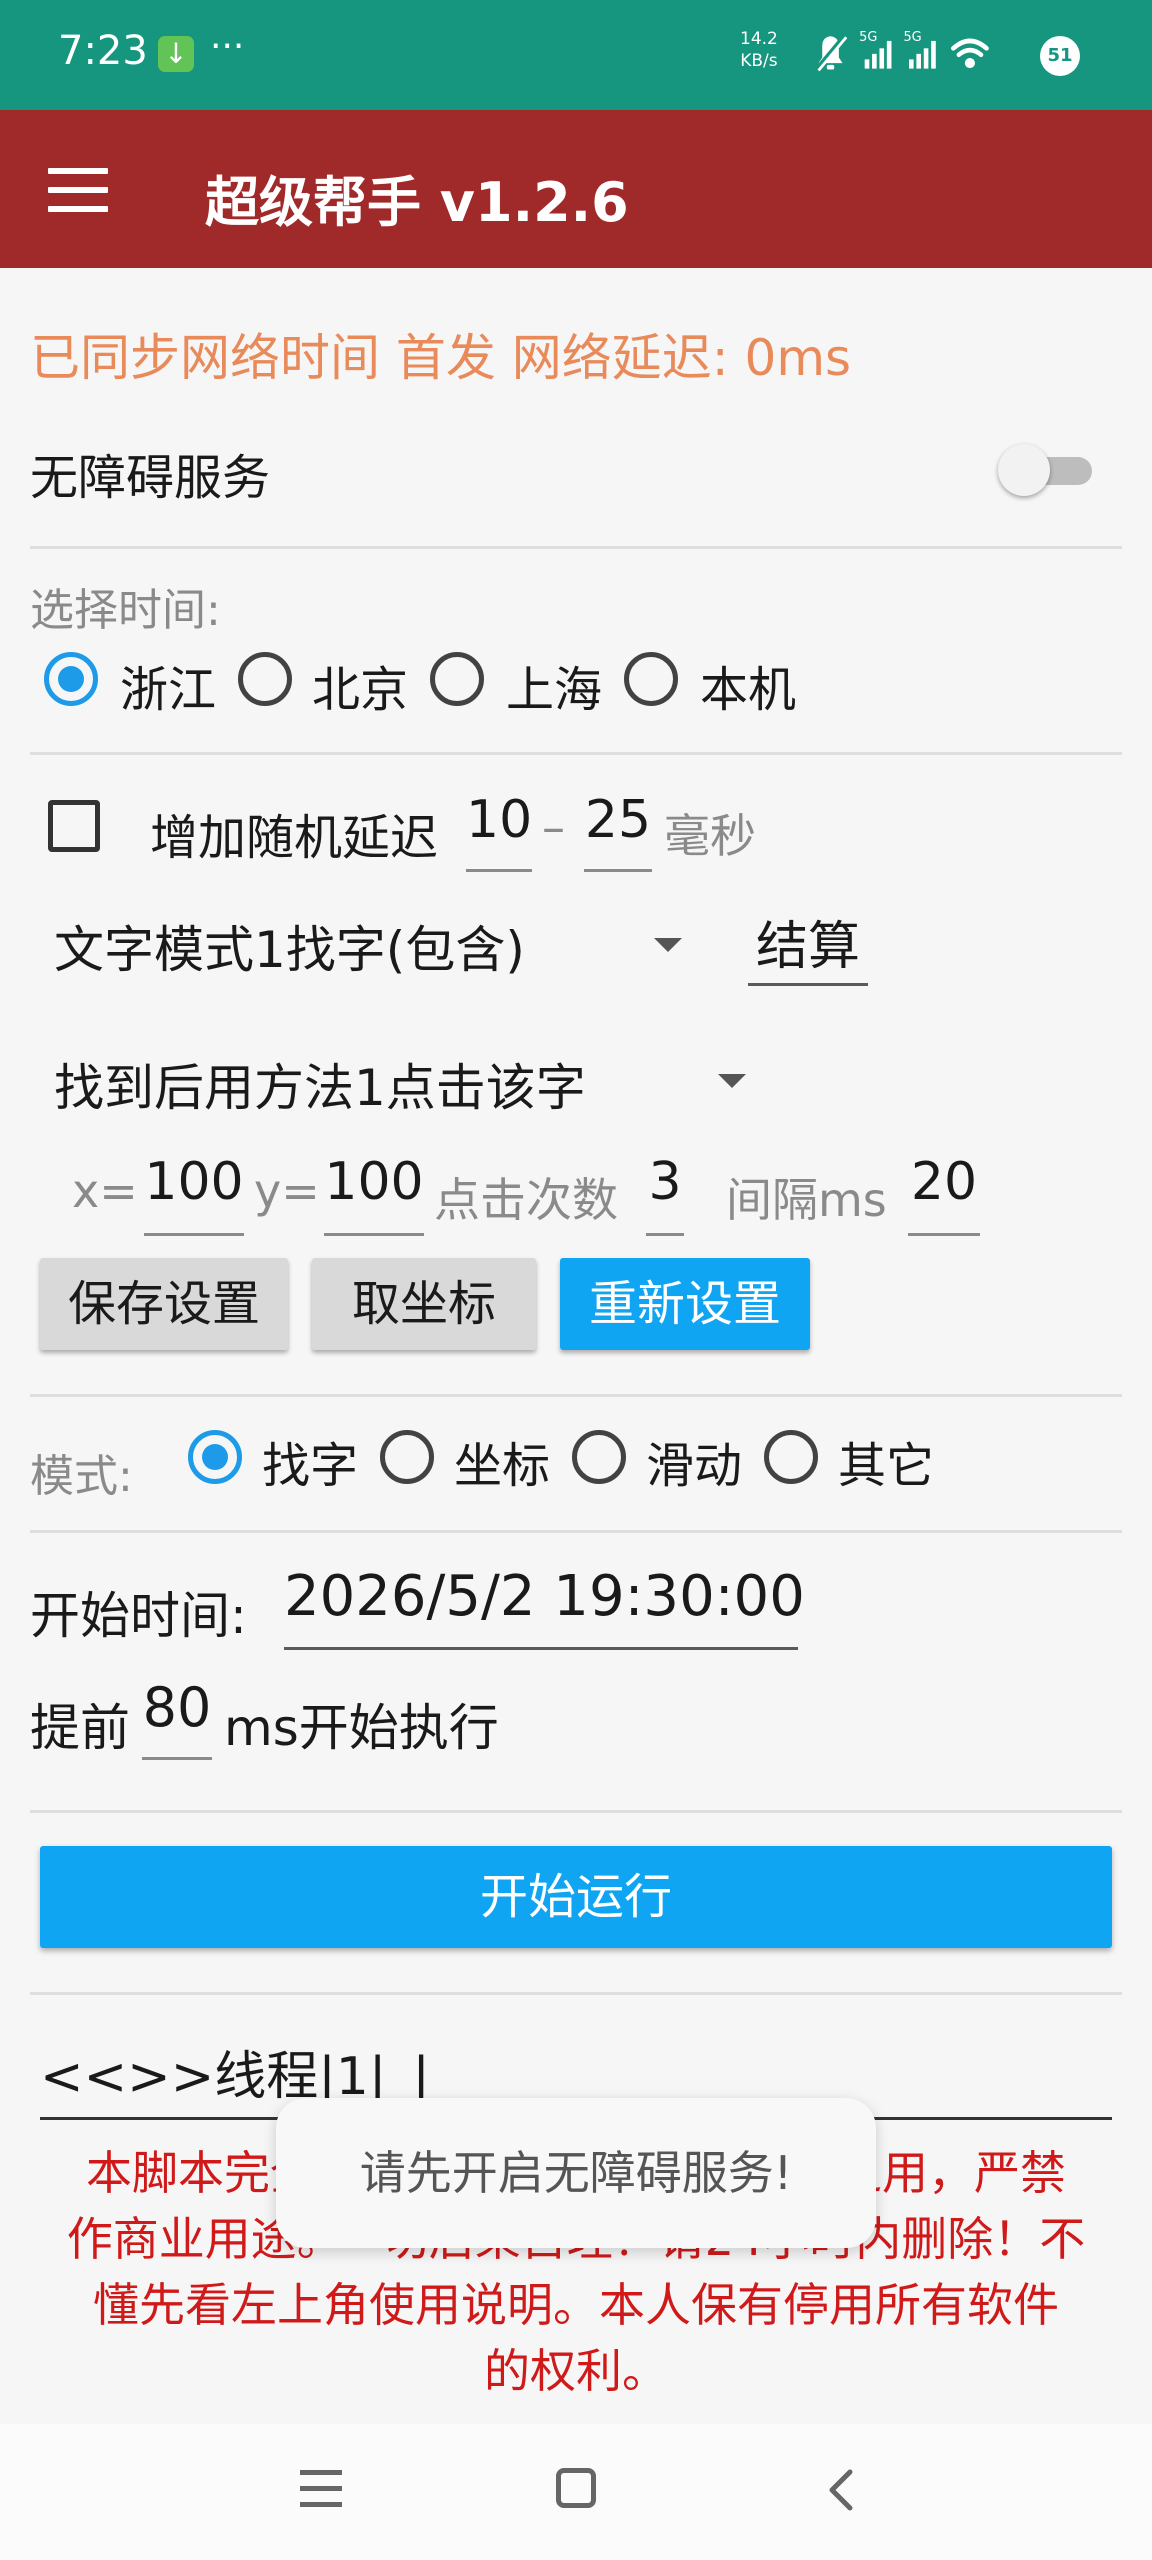  What do you see at coordinates (831, 53) in the screenshot?
I see `mute-bell-icon` at bounding box center [831, 53].